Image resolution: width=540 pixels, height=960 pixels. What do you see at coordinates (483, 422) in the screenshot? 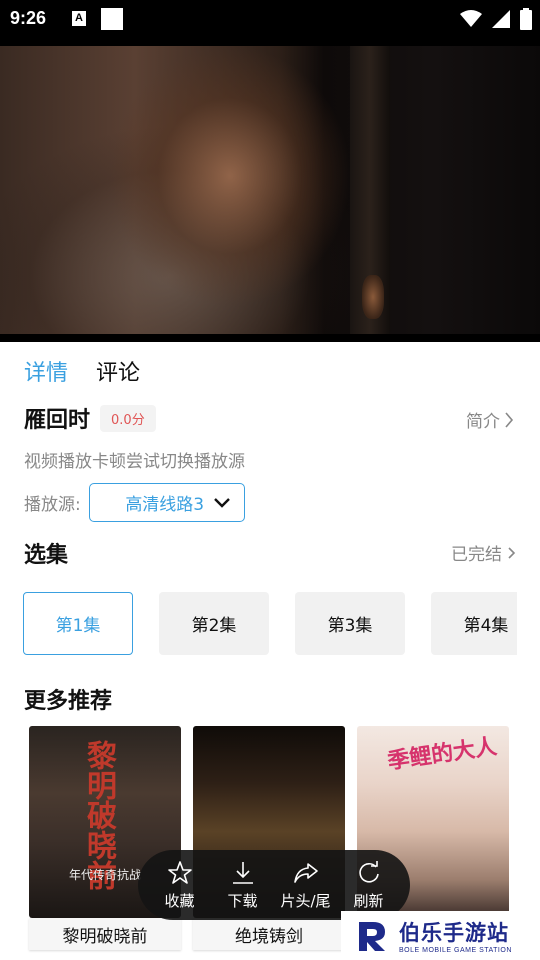
I see `intro-link-label: 简介` at bounding box center [483, 422].